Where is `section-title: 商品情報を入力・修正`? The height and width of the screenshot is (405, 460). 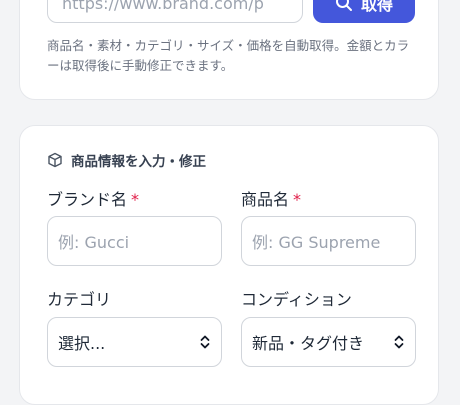
section-title: 商品情報を入力・修正 is located at coordinates (126, 160).